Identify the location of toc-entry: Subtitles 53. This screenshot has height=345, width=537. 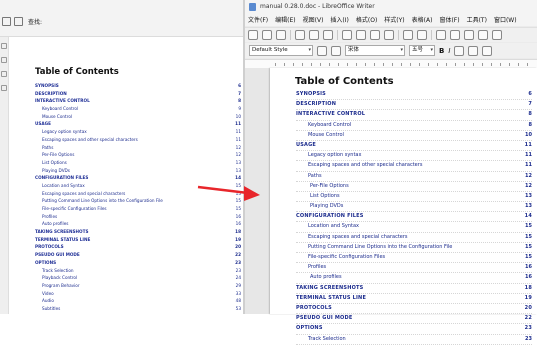
(138, 309).